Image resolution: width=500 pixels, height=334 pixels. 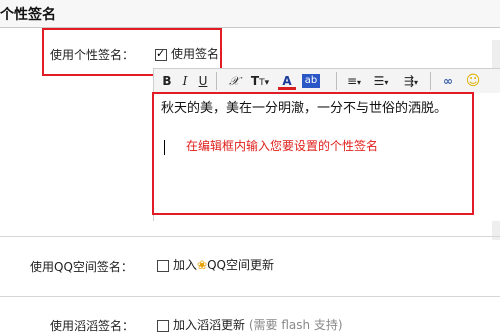 What do you see at coordinates (163, 265) in the screenshot?
I see `qq-space-checkbox` at bounding box center [163, 265].